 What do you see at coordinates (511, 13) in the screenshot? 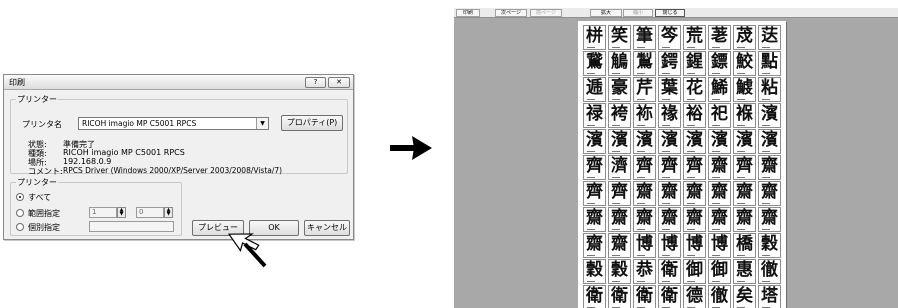
I see `preview-next-page-button: 次ページ` at bounding box center [511, 13].